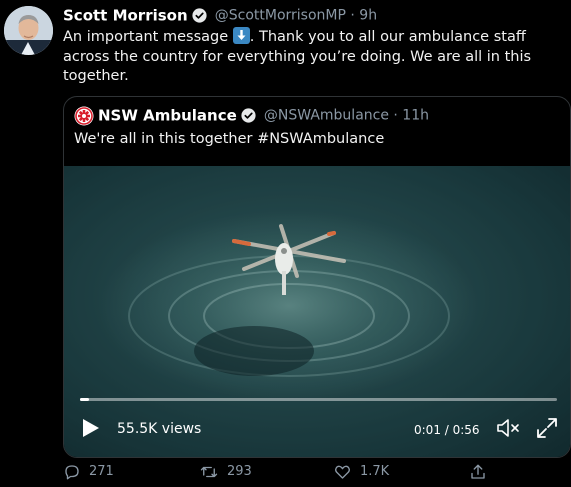  I want to click on fullscreen-icon, so click(547, 428).